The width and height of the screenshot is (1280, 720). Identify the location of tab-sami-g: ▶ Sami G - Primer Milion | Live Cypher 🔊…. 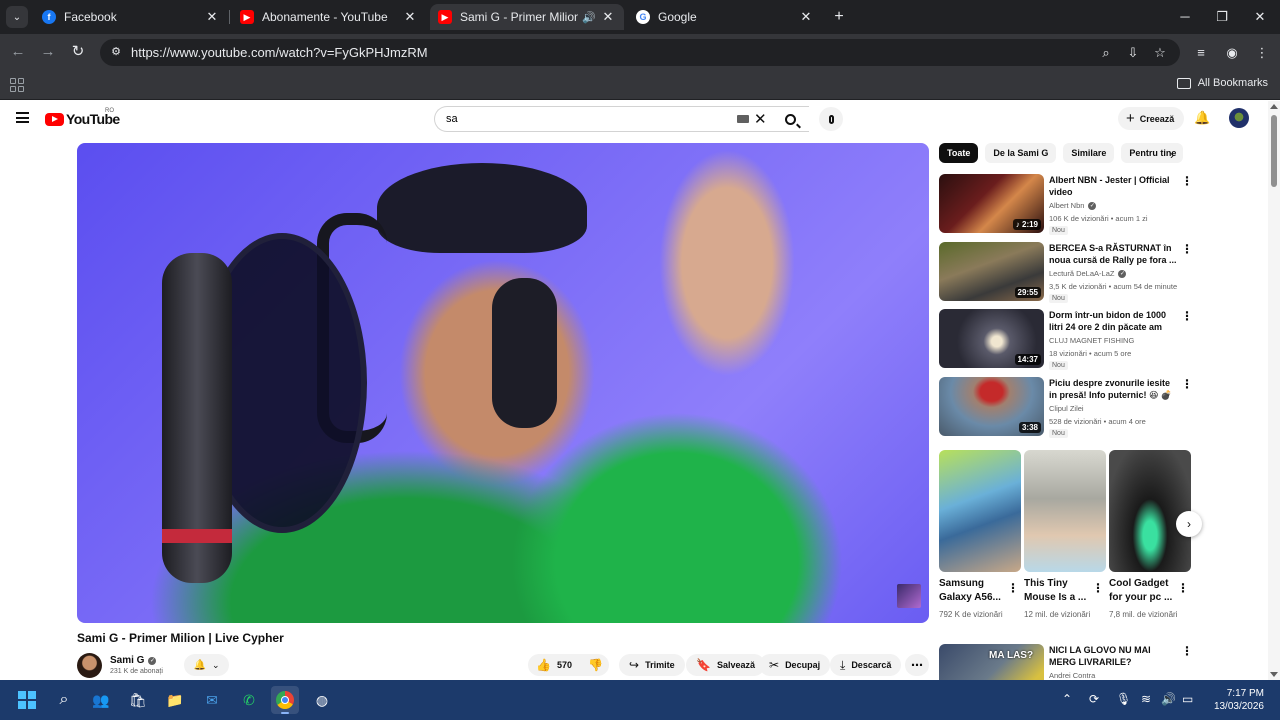
(527, 17).